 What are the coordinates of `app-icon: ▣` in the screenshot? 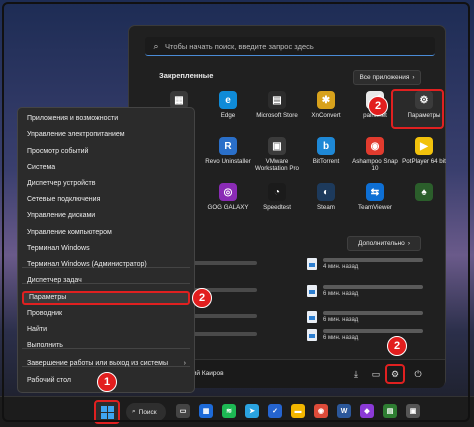 It's located at (413, 411).